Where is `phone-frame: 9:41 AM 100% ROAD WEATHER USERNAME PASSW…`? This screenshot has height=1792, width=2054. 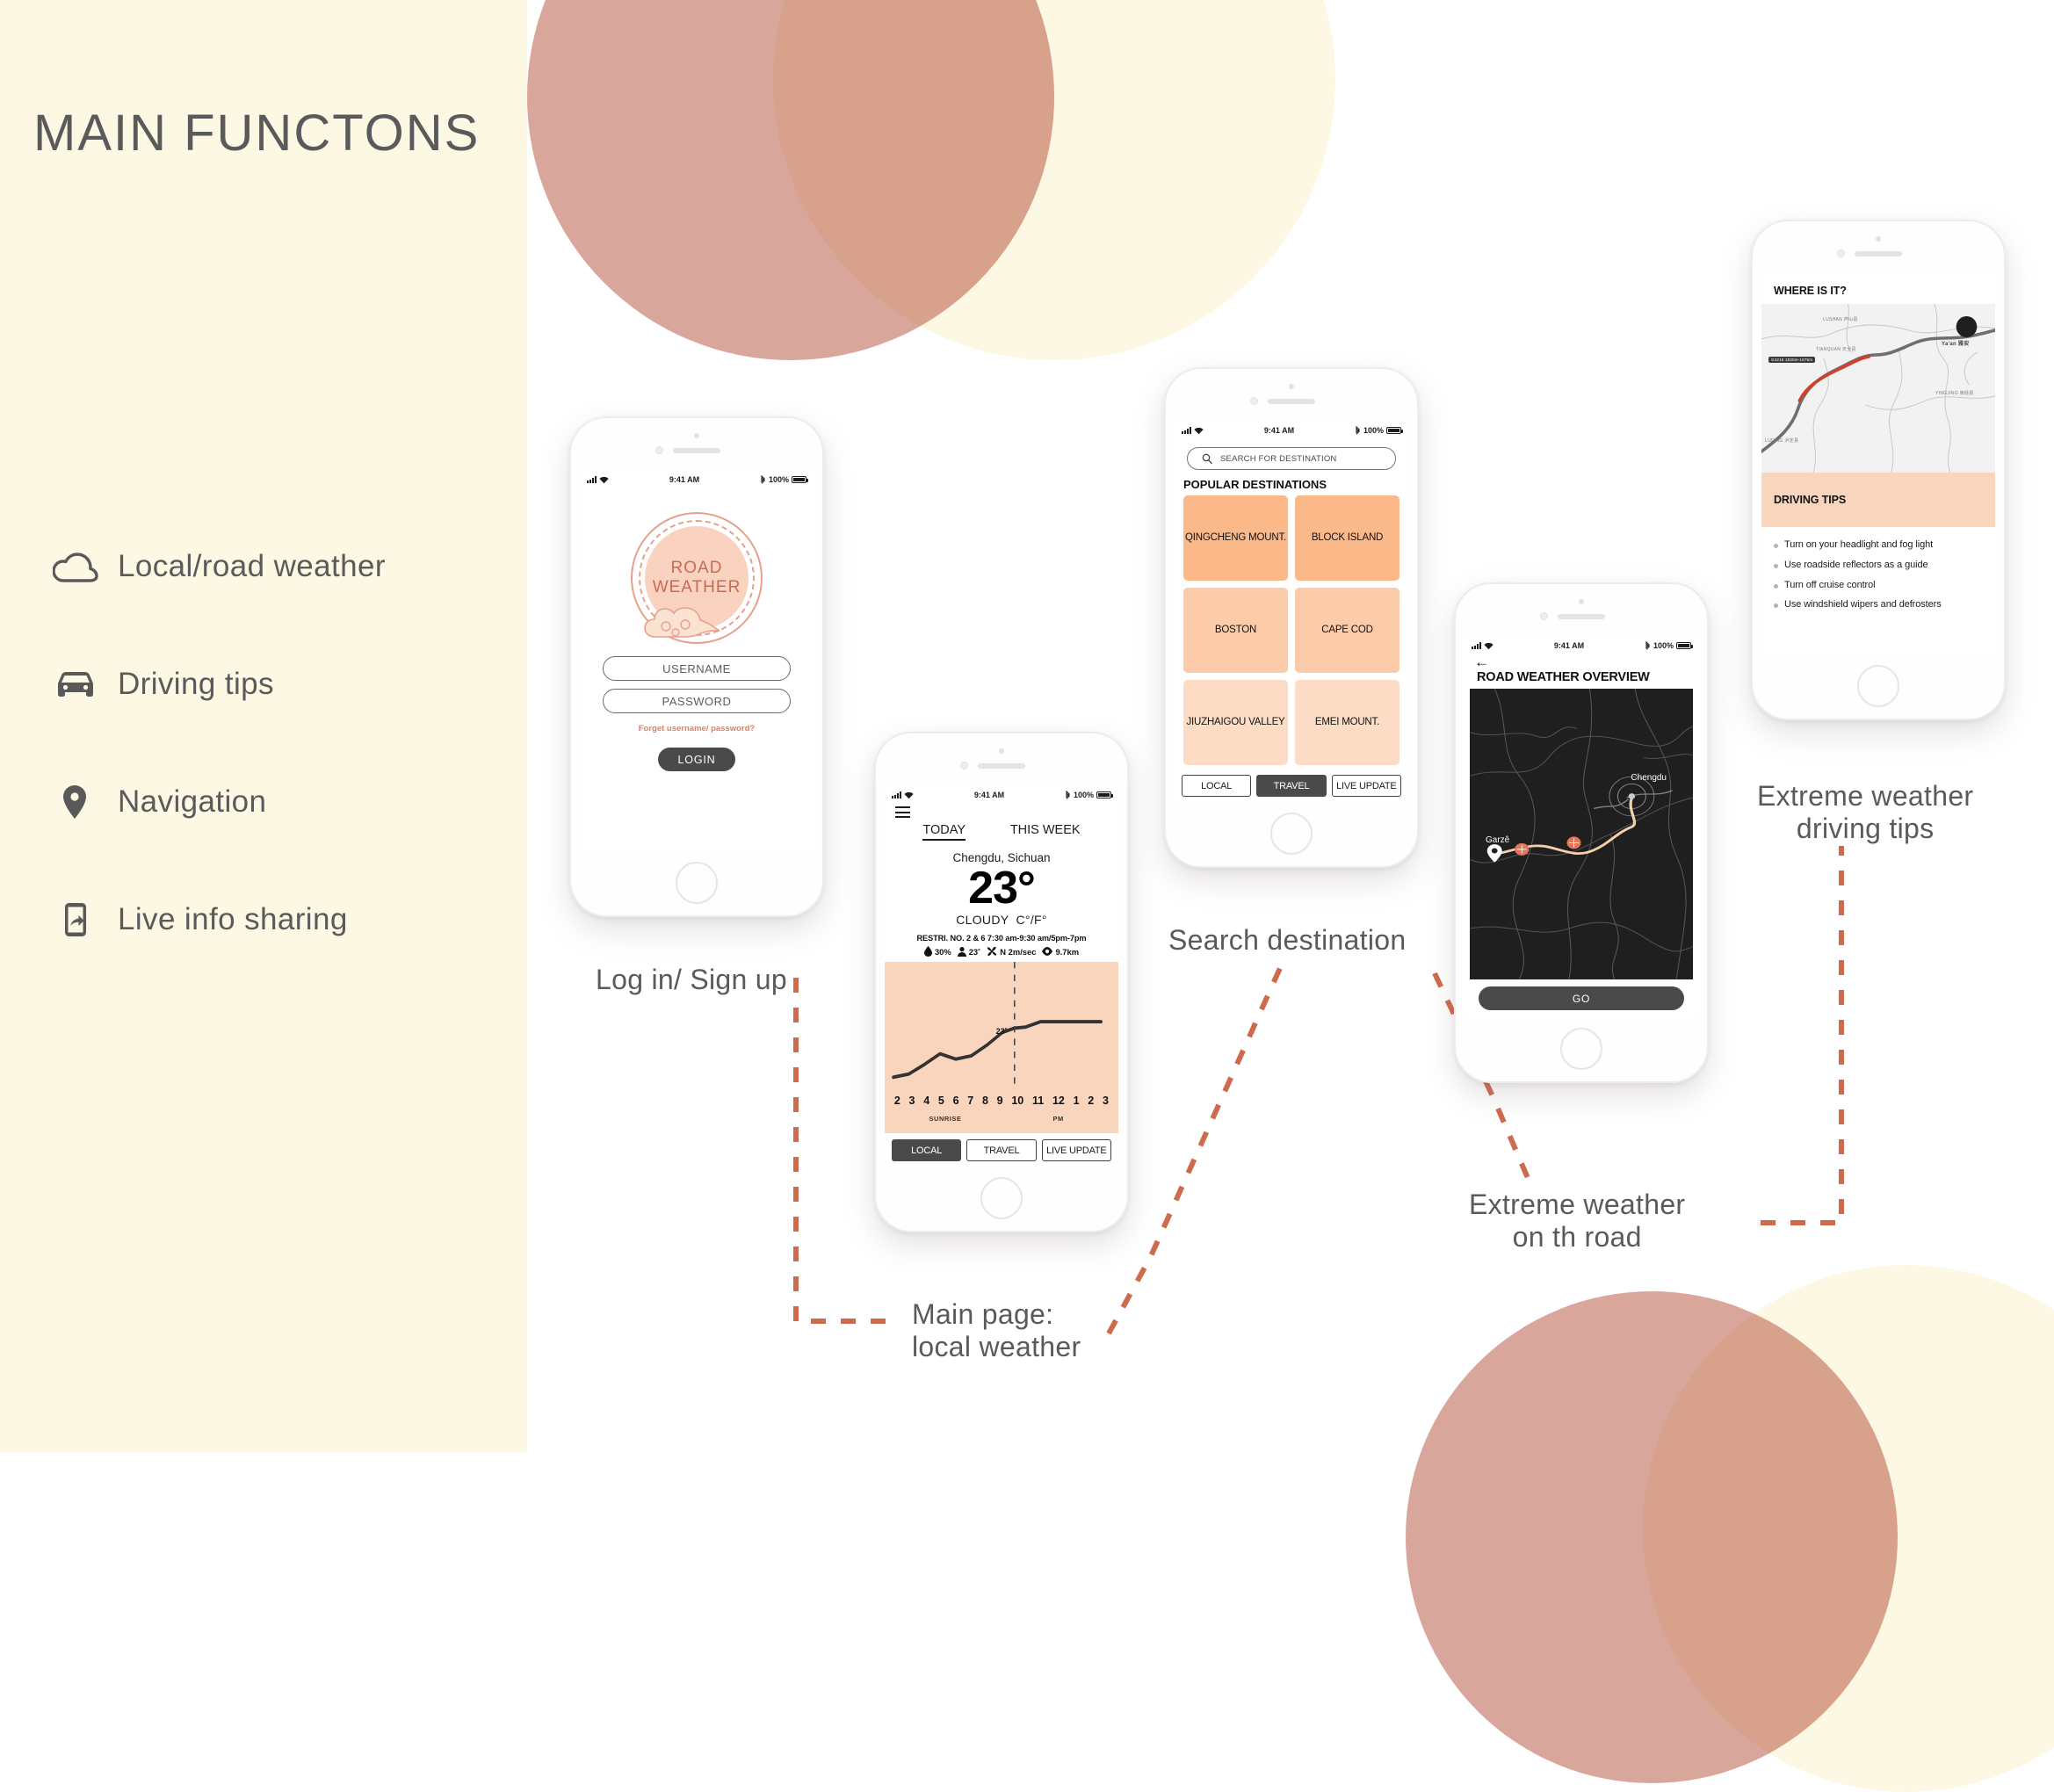 phone-frame: 9:41 AM 100% ROAD WEATHER USERNAME PASSW… is located at coordinates (697, 666).